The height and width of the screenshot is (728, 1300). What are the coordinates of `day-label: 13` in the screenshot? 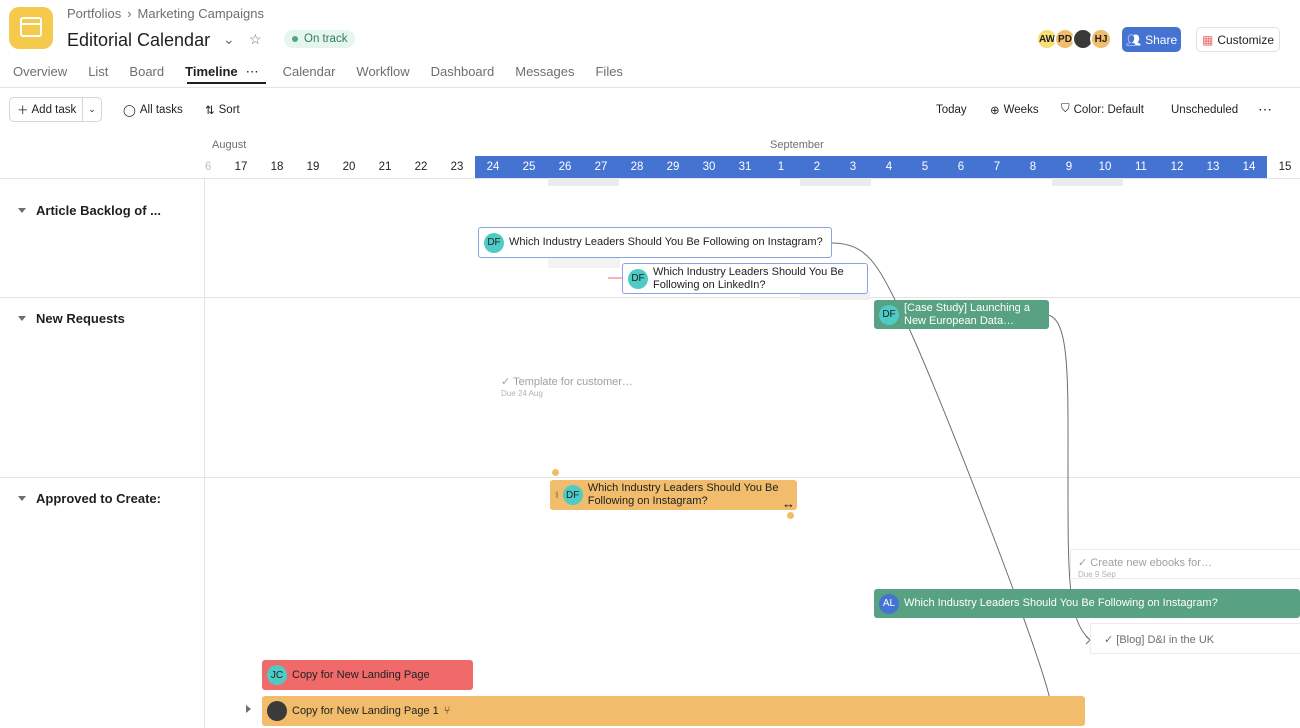 It's located at (1213, 167).